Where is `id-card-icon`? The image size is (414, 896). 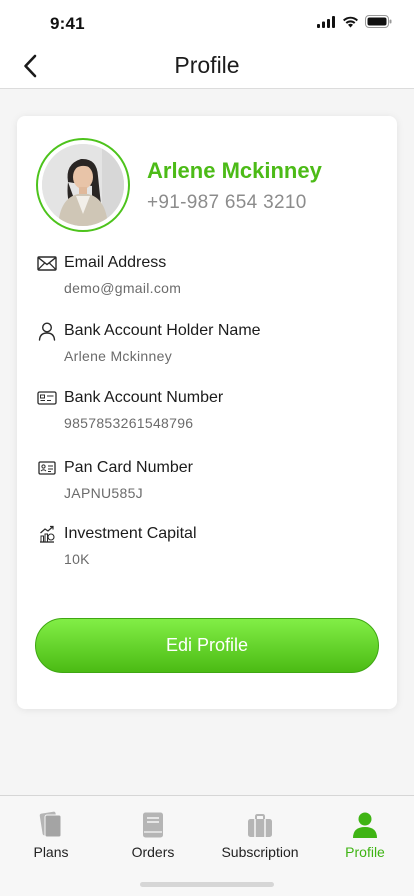
id-card-icon is located at coordinates (47, 468).